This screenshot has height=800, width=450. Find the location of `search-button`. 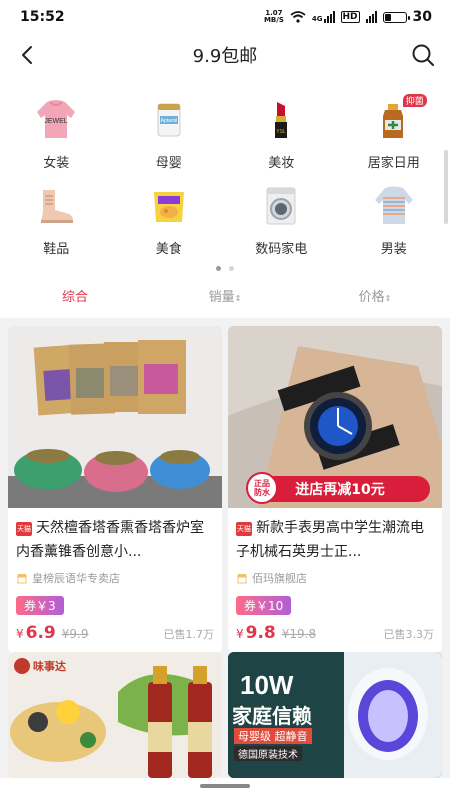

search-button is located at coordinates (423, 55).